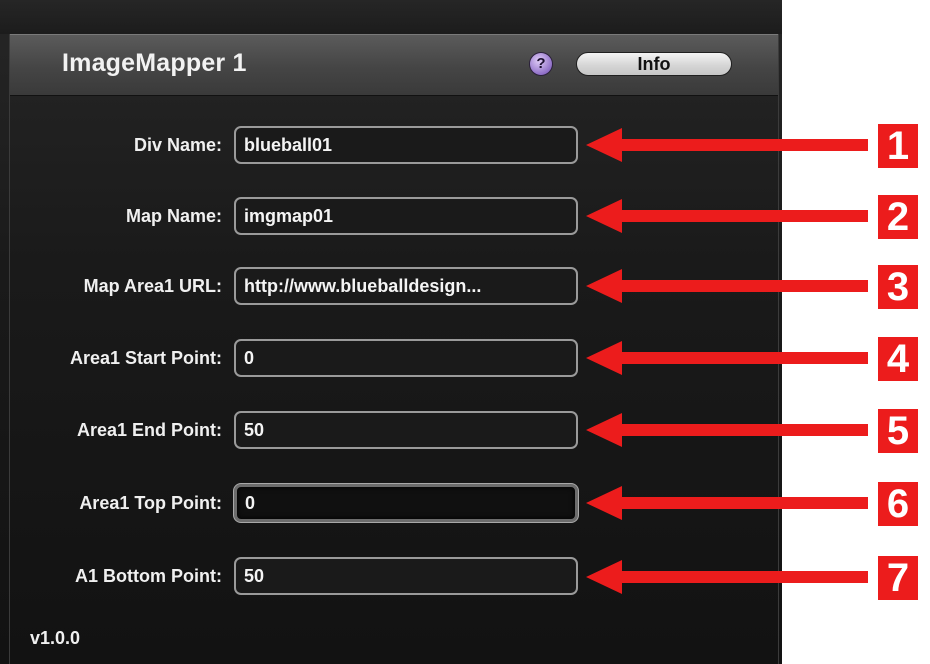 The height and width of the screenshot is (664, 930). Describe the element at coordinates (898, 146) in the screenshot. I see `callout-badge-1: 1` at that location.